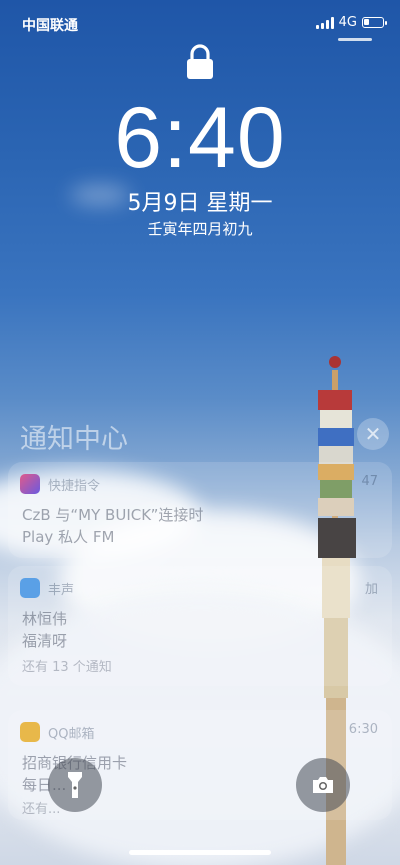 Image resolution: width=400 pixels, height=865 pixels. What do you see at coordinates (369, 481) in the screenshot?
I see `notification-time: 47` at bounding box center [369, 481].